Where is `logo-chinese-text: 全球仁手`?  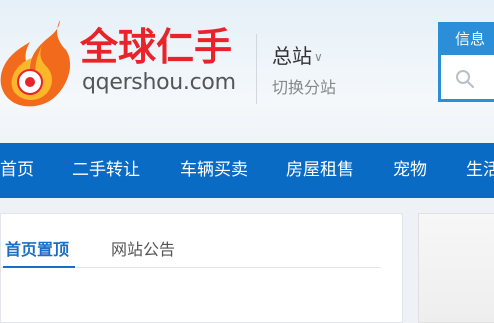
logo-chinese-text: 全球仁手 is located at coordinates (156, 46).